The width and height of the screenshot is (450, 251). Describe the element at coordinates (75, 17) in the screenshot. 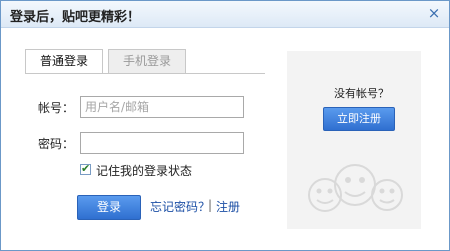

I see `dialog-title: 登录后，贴吧更精彩！` at that location.